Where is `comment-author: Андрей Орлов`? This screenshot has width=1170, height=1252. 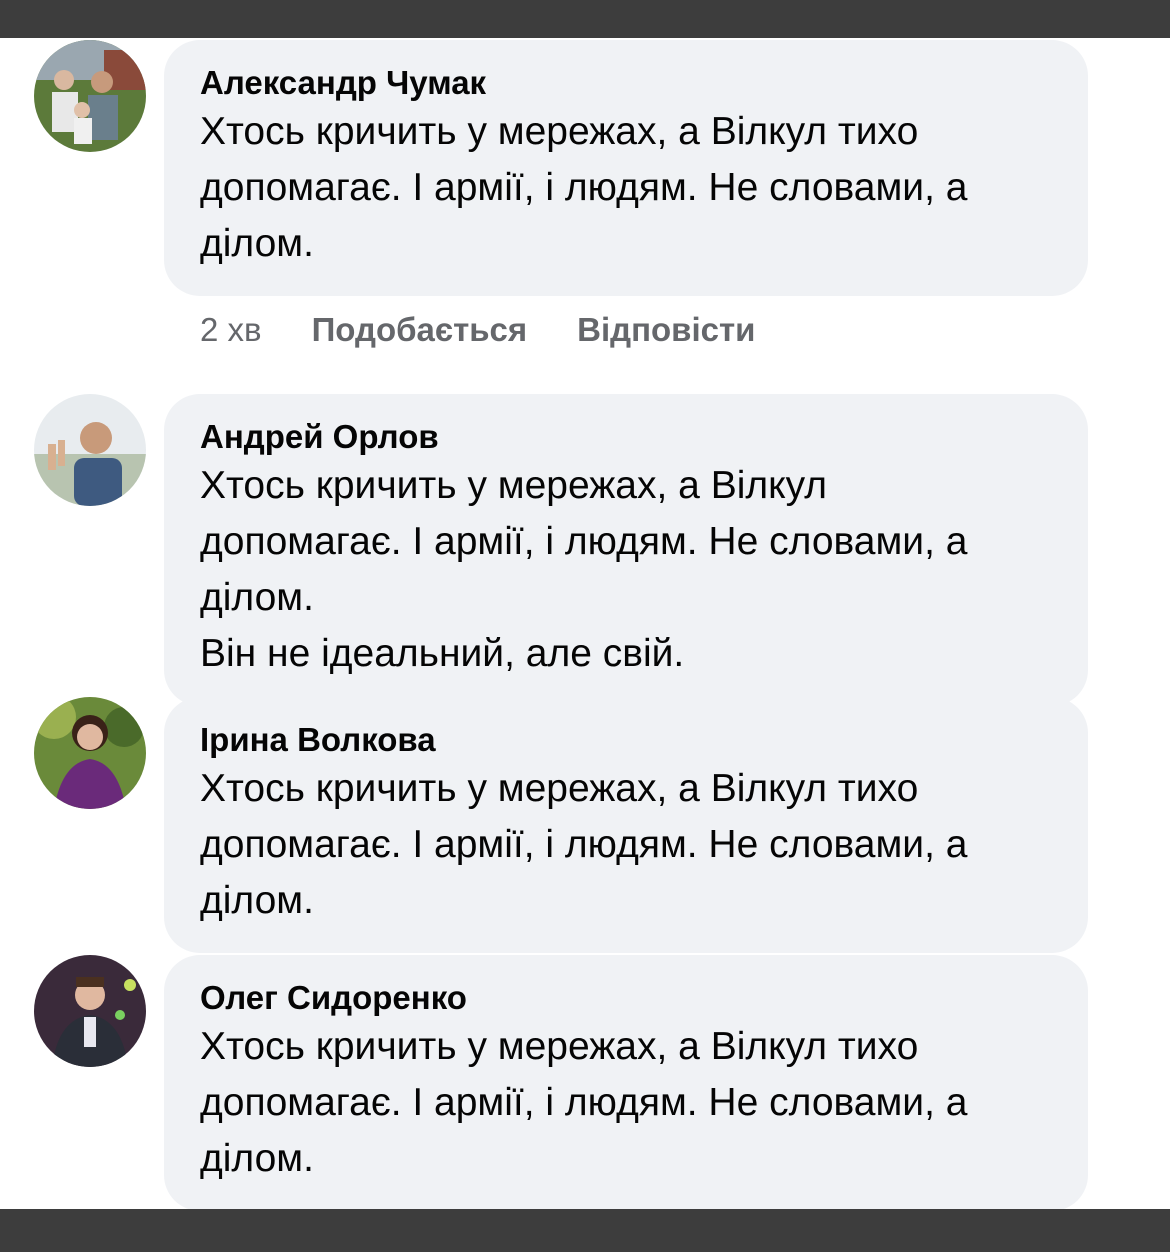
comment-author: Андрей Орлов is located at coordinates (627, 437).